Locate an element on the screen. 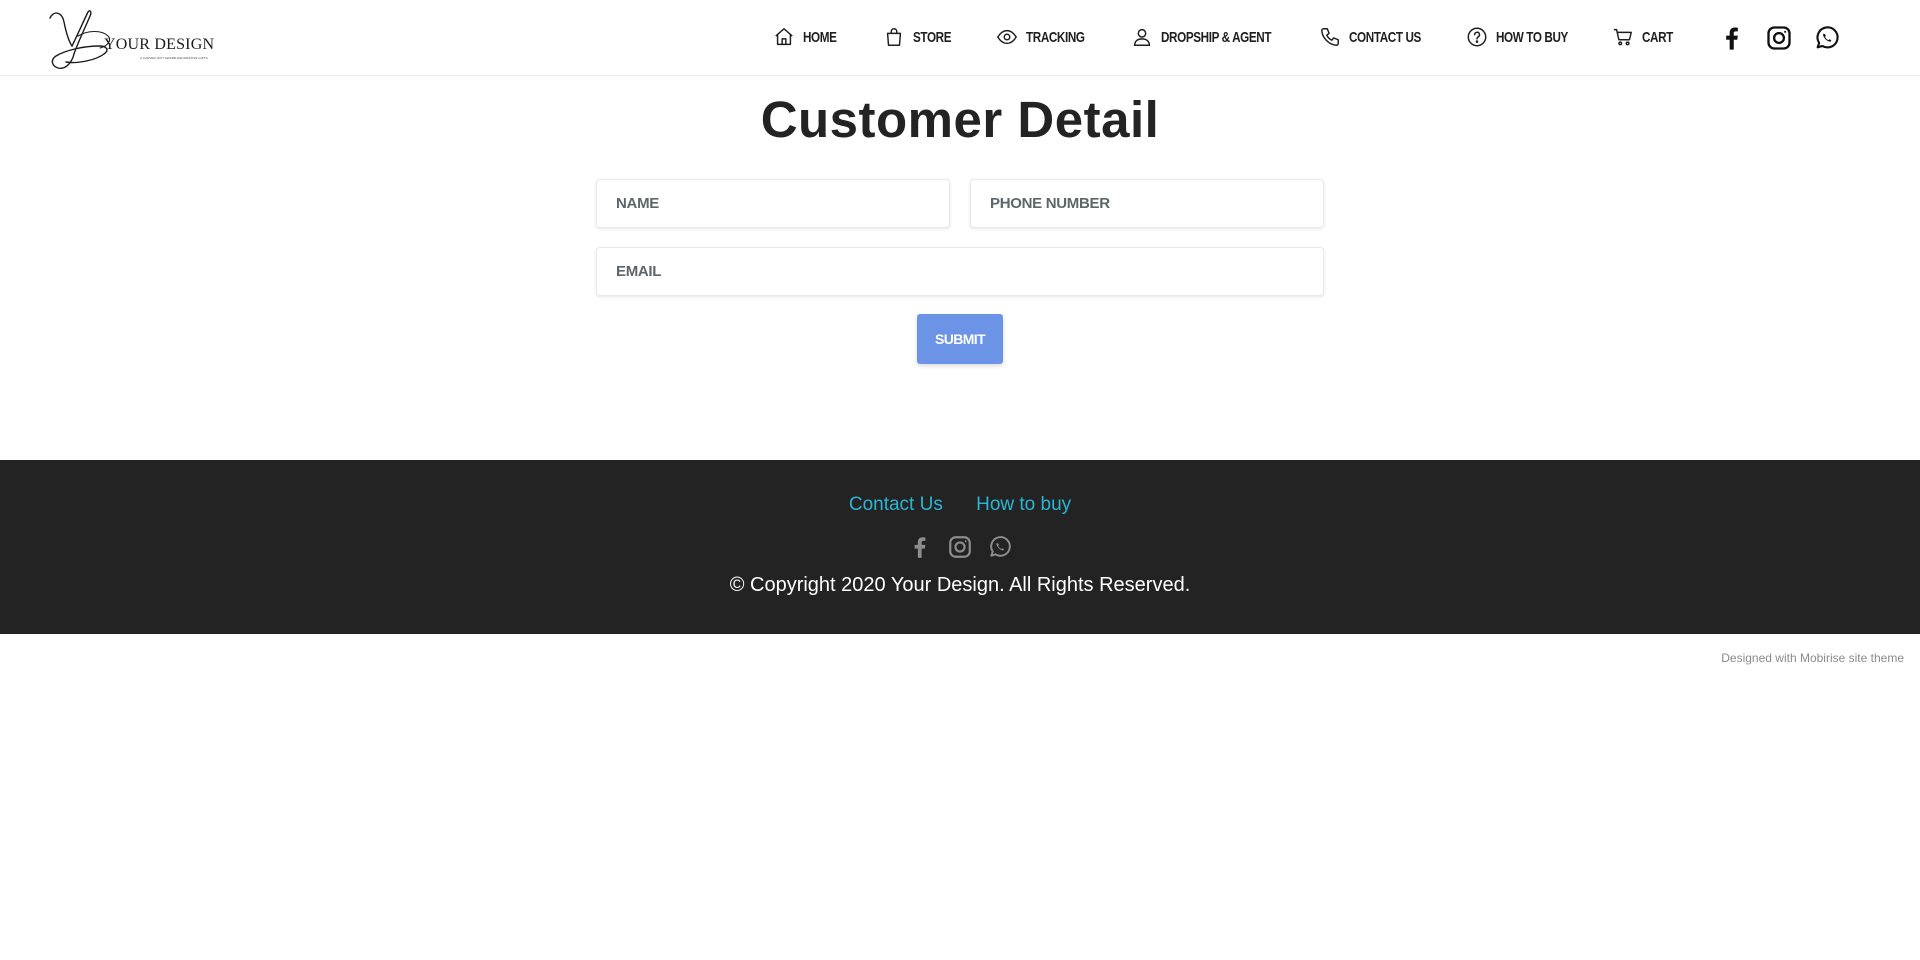 The height and width of the screenshot is (960, 1920). nav-item-how-to-buy: HOW TO BUY is located at coordinates (1527, 37).